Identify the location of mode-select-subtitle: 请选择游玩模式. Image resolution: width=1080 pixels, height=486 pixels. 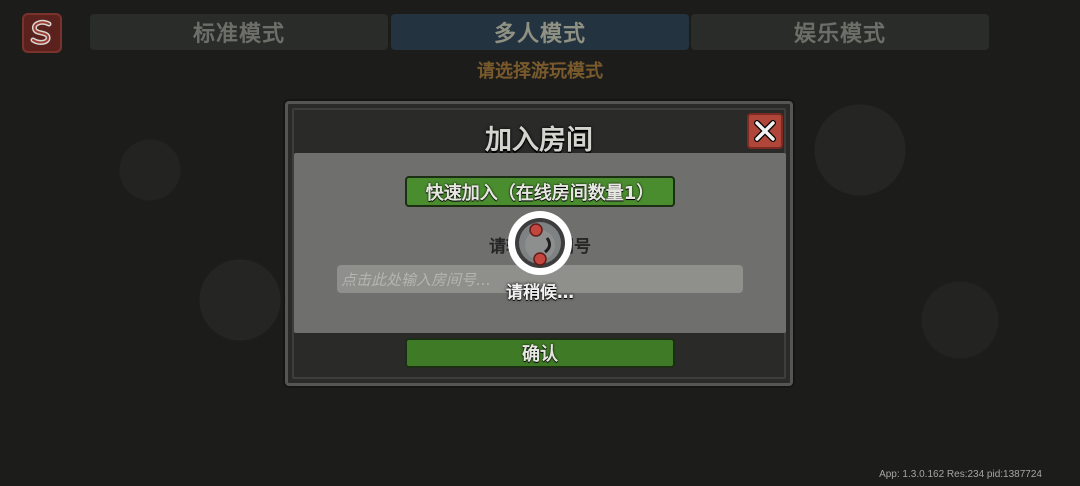
(540, 71).